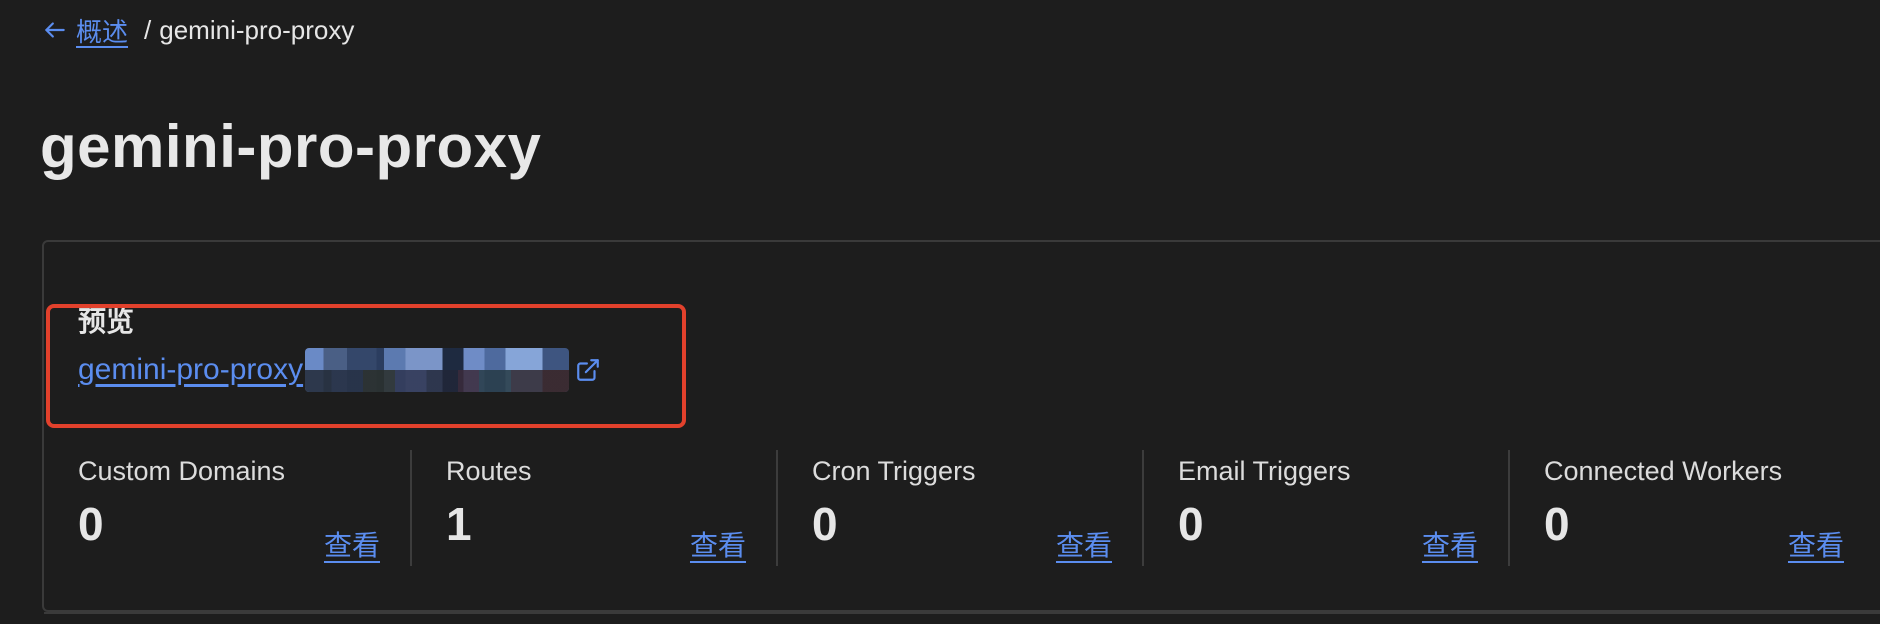 This screenshot has height=624, width=1880. What do you see at coordinates (1691, 508) in the screenshot?
I see `stat-connected-workers: Connected Workers 0 查看` at bounding box center [1691, 508].